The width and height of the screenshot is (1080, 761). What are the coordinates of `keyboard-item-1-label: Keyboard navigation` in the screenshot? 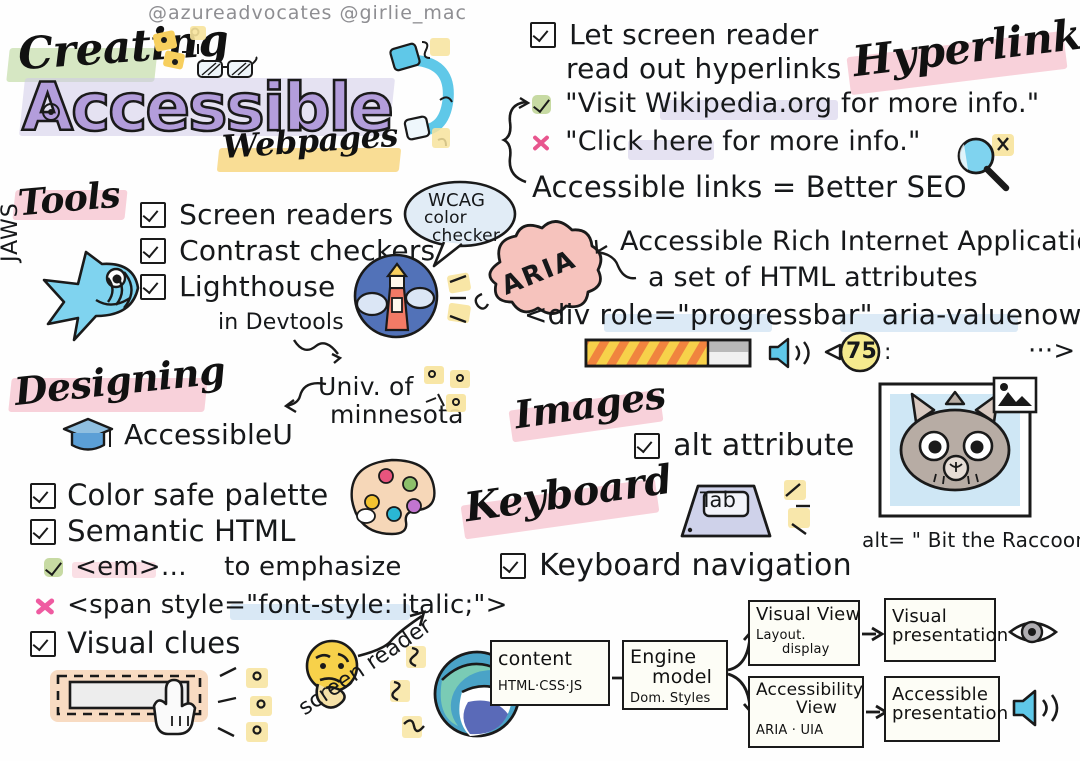 It's located at (695, 565).